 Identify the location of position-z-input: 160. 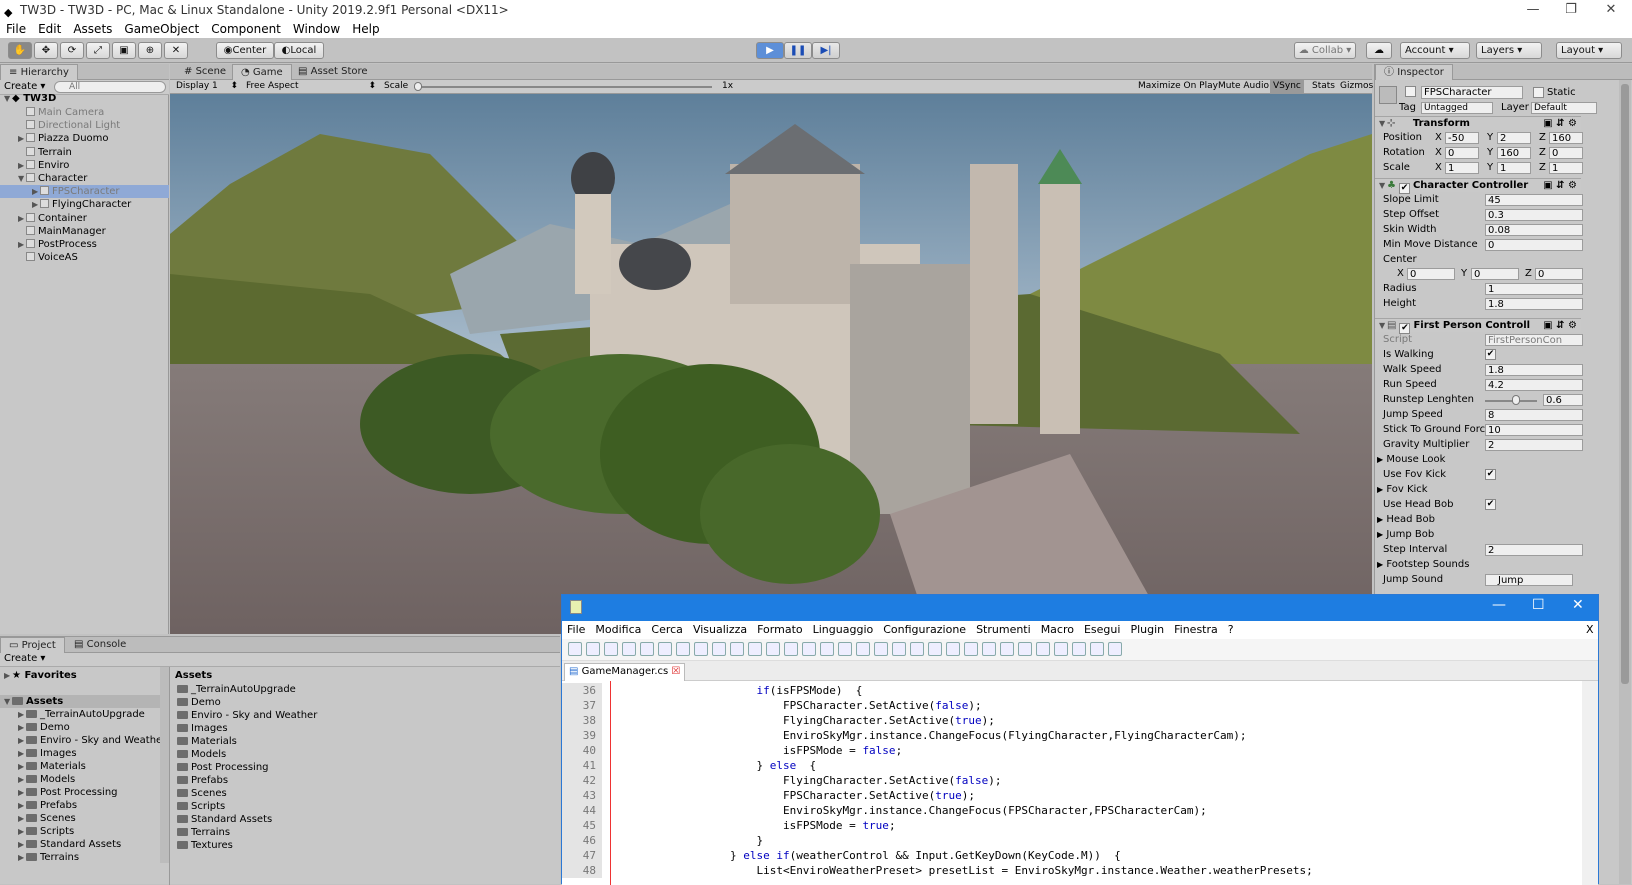
(1566, 138).